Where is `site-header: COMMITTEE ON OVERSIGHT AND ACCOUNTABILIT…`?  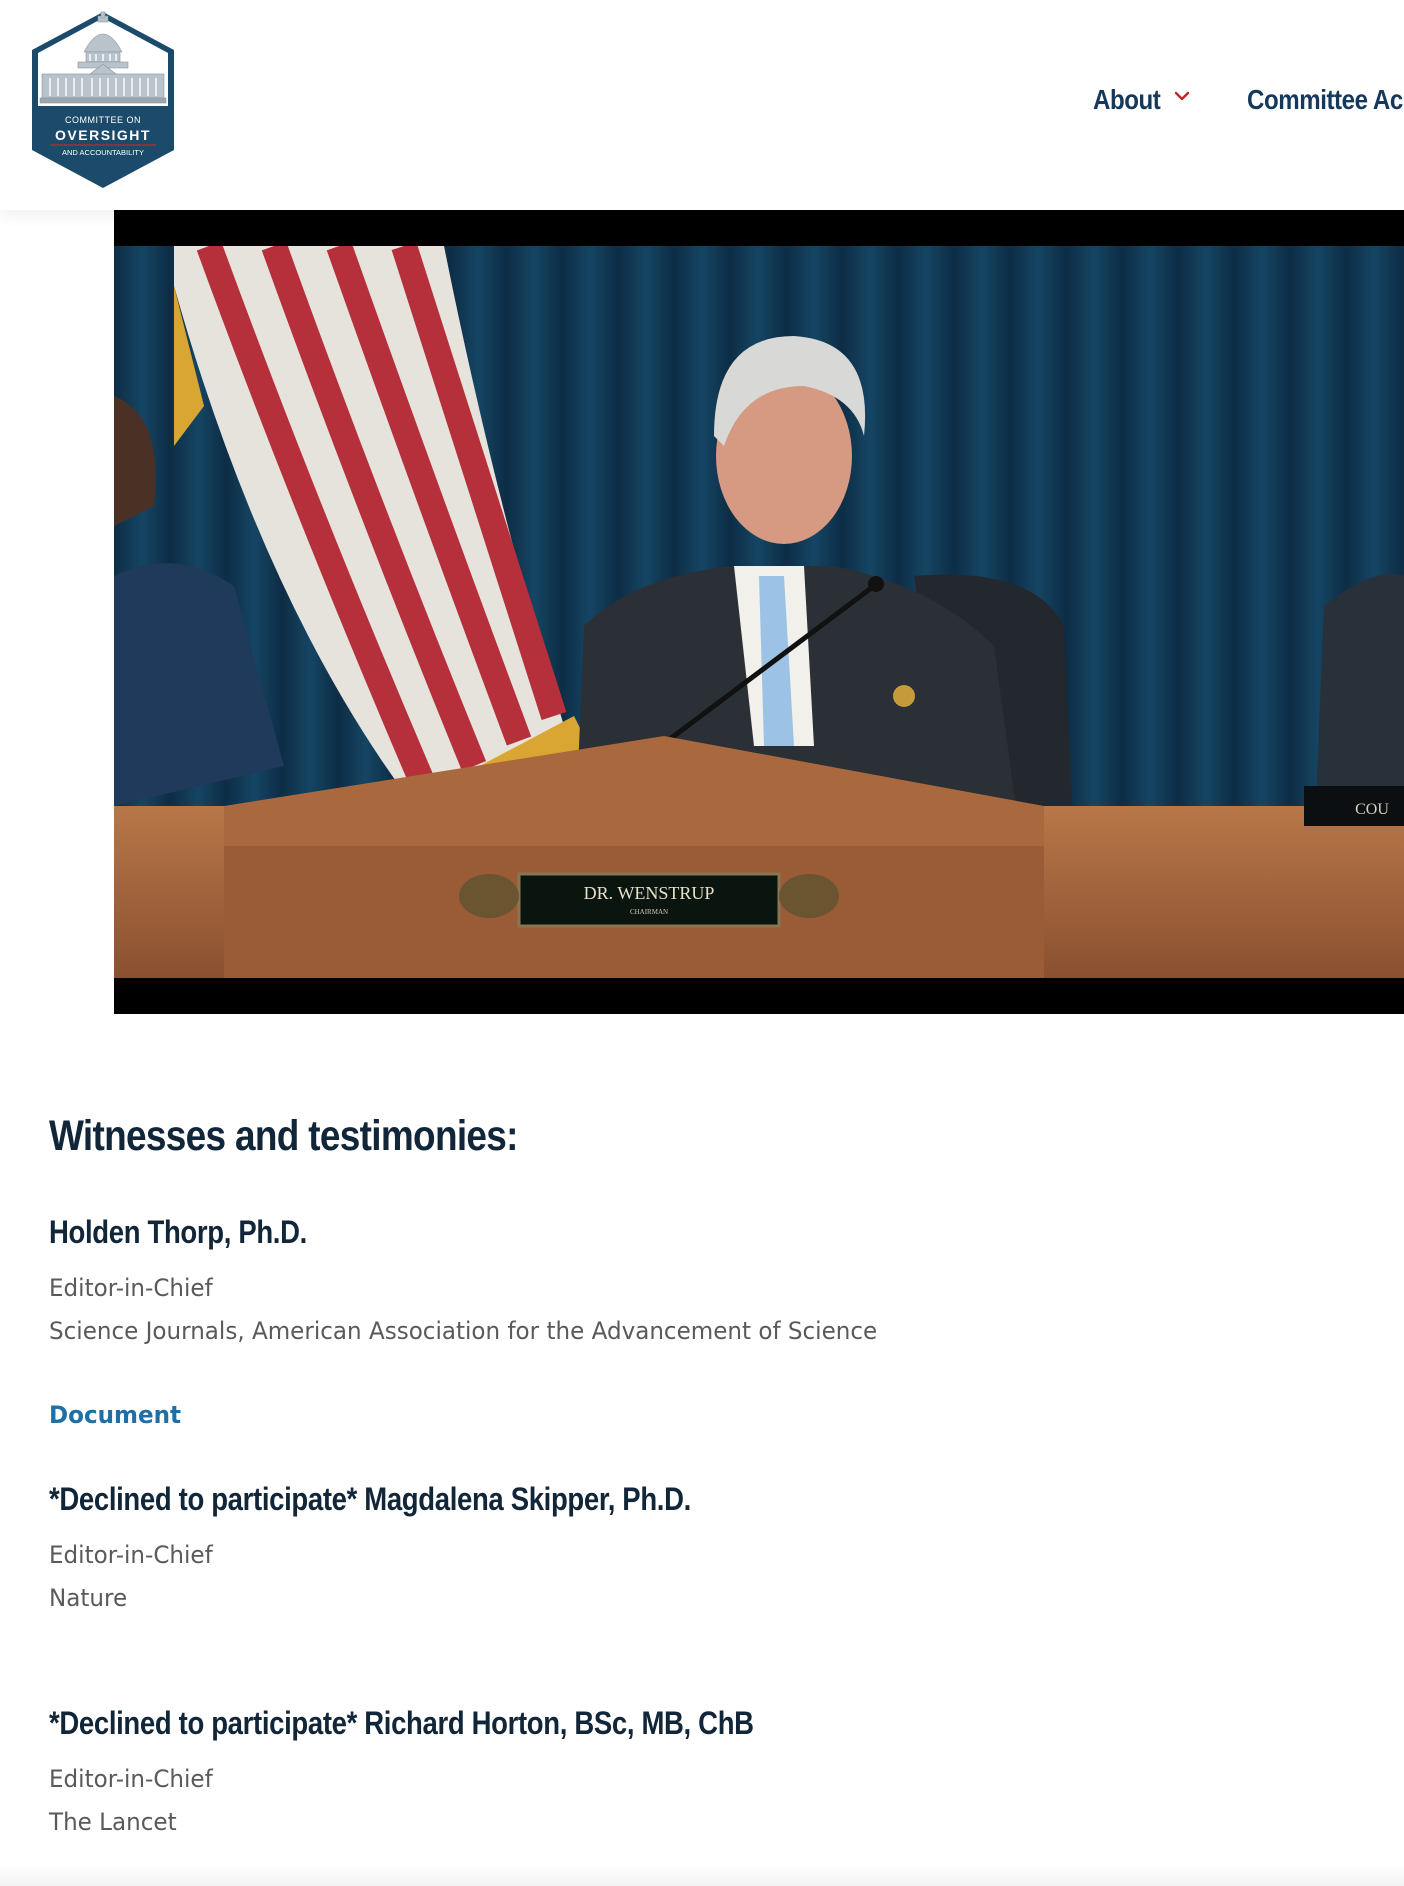 site-header: COMMITTEE ON OVERSIGHT AND ACCOUNTABILIT… is located at coordinates (702, 105).